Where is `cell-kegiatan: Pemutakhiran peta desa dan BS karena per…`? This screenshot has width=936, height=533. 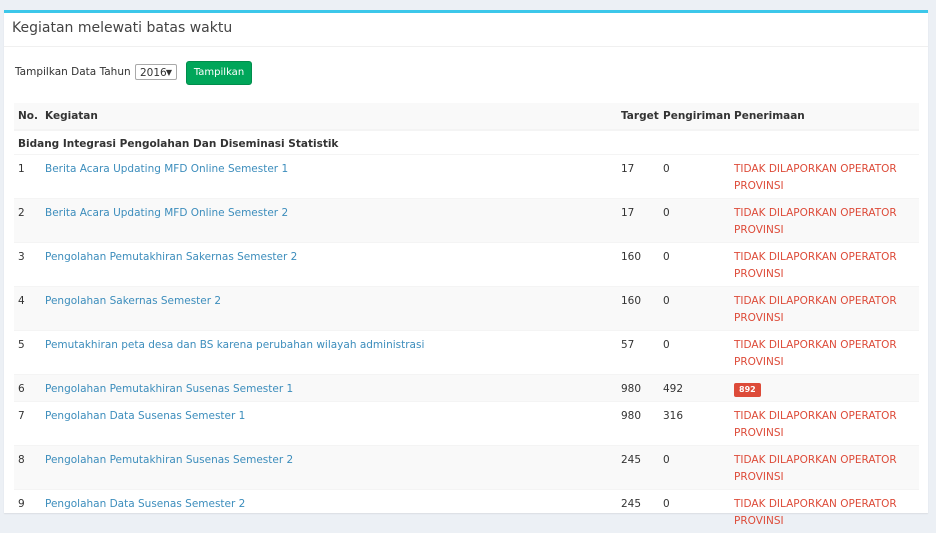
cell-kegiatan: Pemutakhiran peta desa dan BS karena per… is located at coordinates (329, 353).